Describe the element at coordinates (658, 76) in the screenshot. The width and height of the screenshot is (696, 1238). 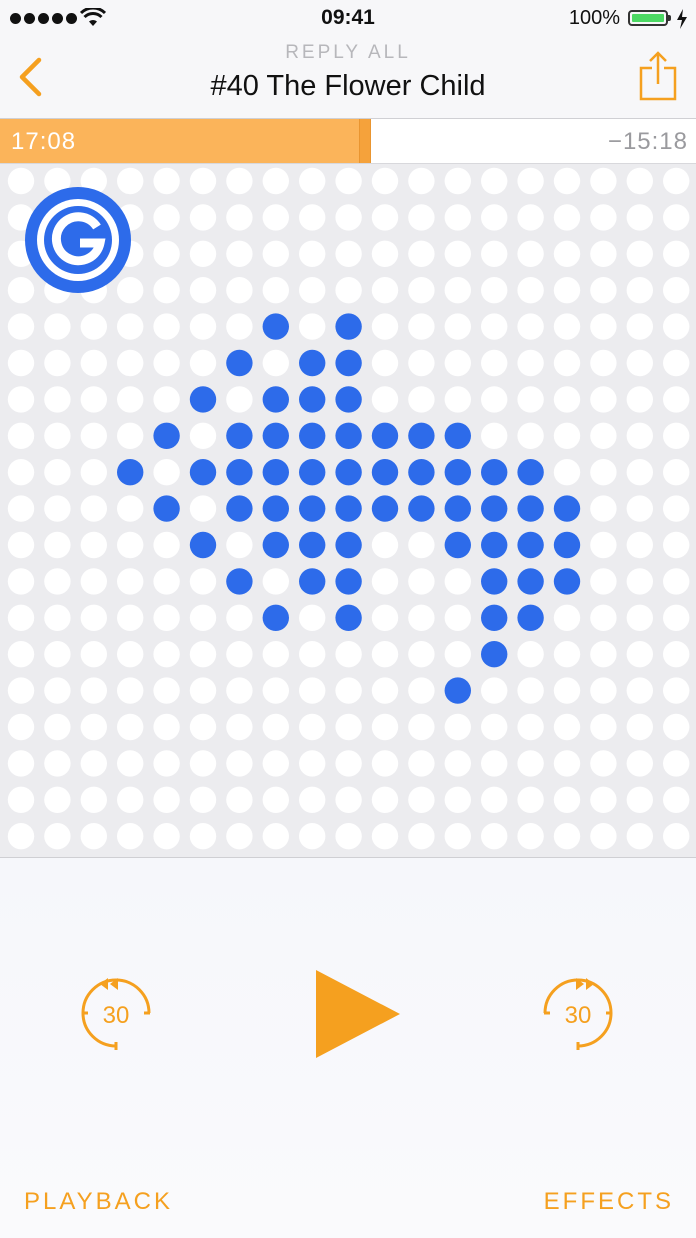
I see `share-button` at that location.